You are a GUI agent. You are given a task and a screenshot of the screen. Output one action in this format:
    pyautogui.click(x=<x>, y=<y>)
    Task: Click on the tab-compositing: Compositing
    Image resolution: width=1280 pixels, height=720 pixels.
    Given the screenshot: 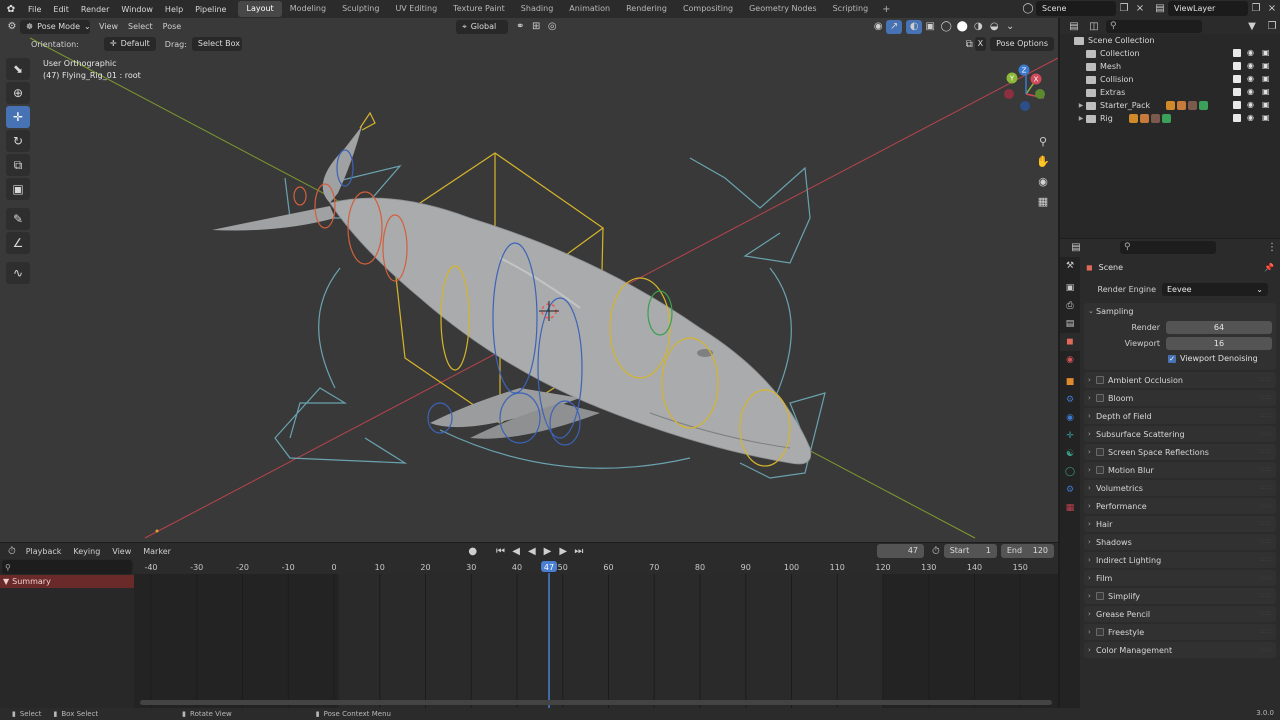 What is the action you would take?
    pyautogui.click(x=708, y=9)
    